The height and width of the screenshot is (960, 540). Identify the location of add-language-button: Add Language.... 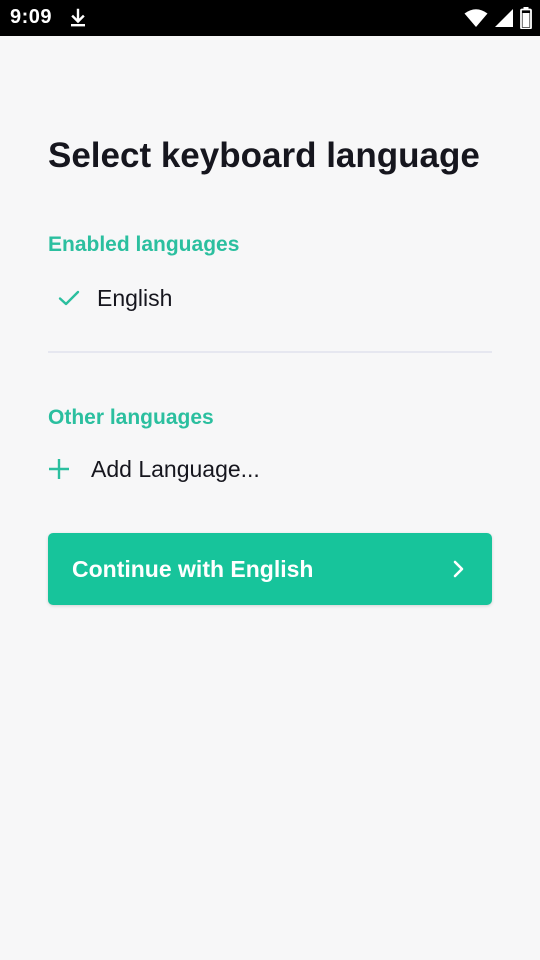
(270, 469).